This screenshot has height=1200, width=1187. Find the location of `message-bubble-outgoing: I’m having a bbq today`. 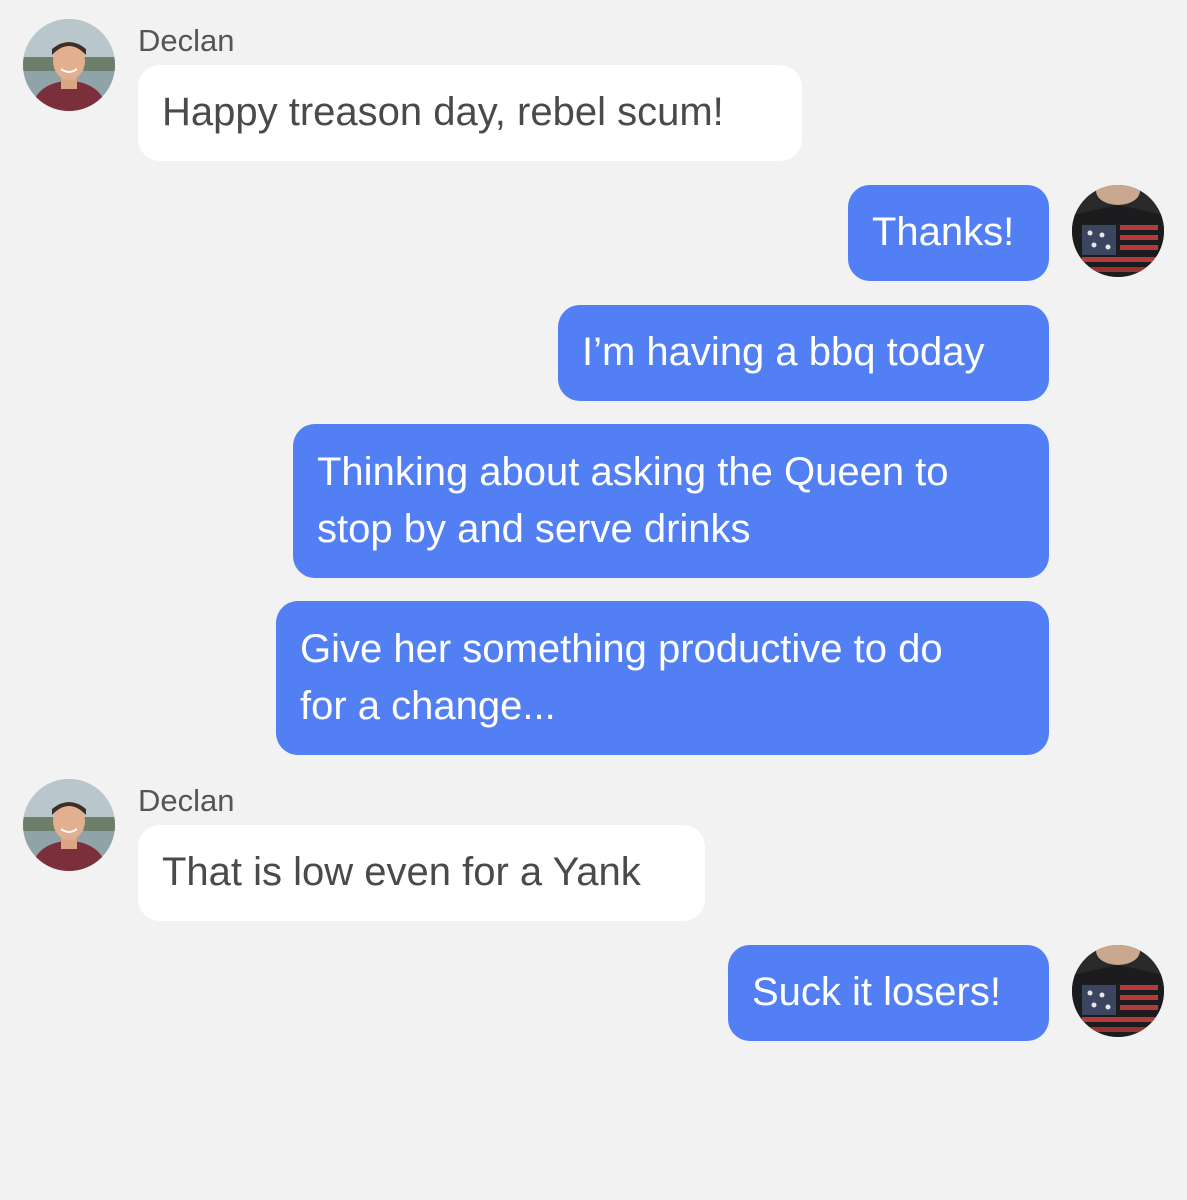

message-bubble-outgoing: I’m having a bbq today is located at coordinates (803, 353).